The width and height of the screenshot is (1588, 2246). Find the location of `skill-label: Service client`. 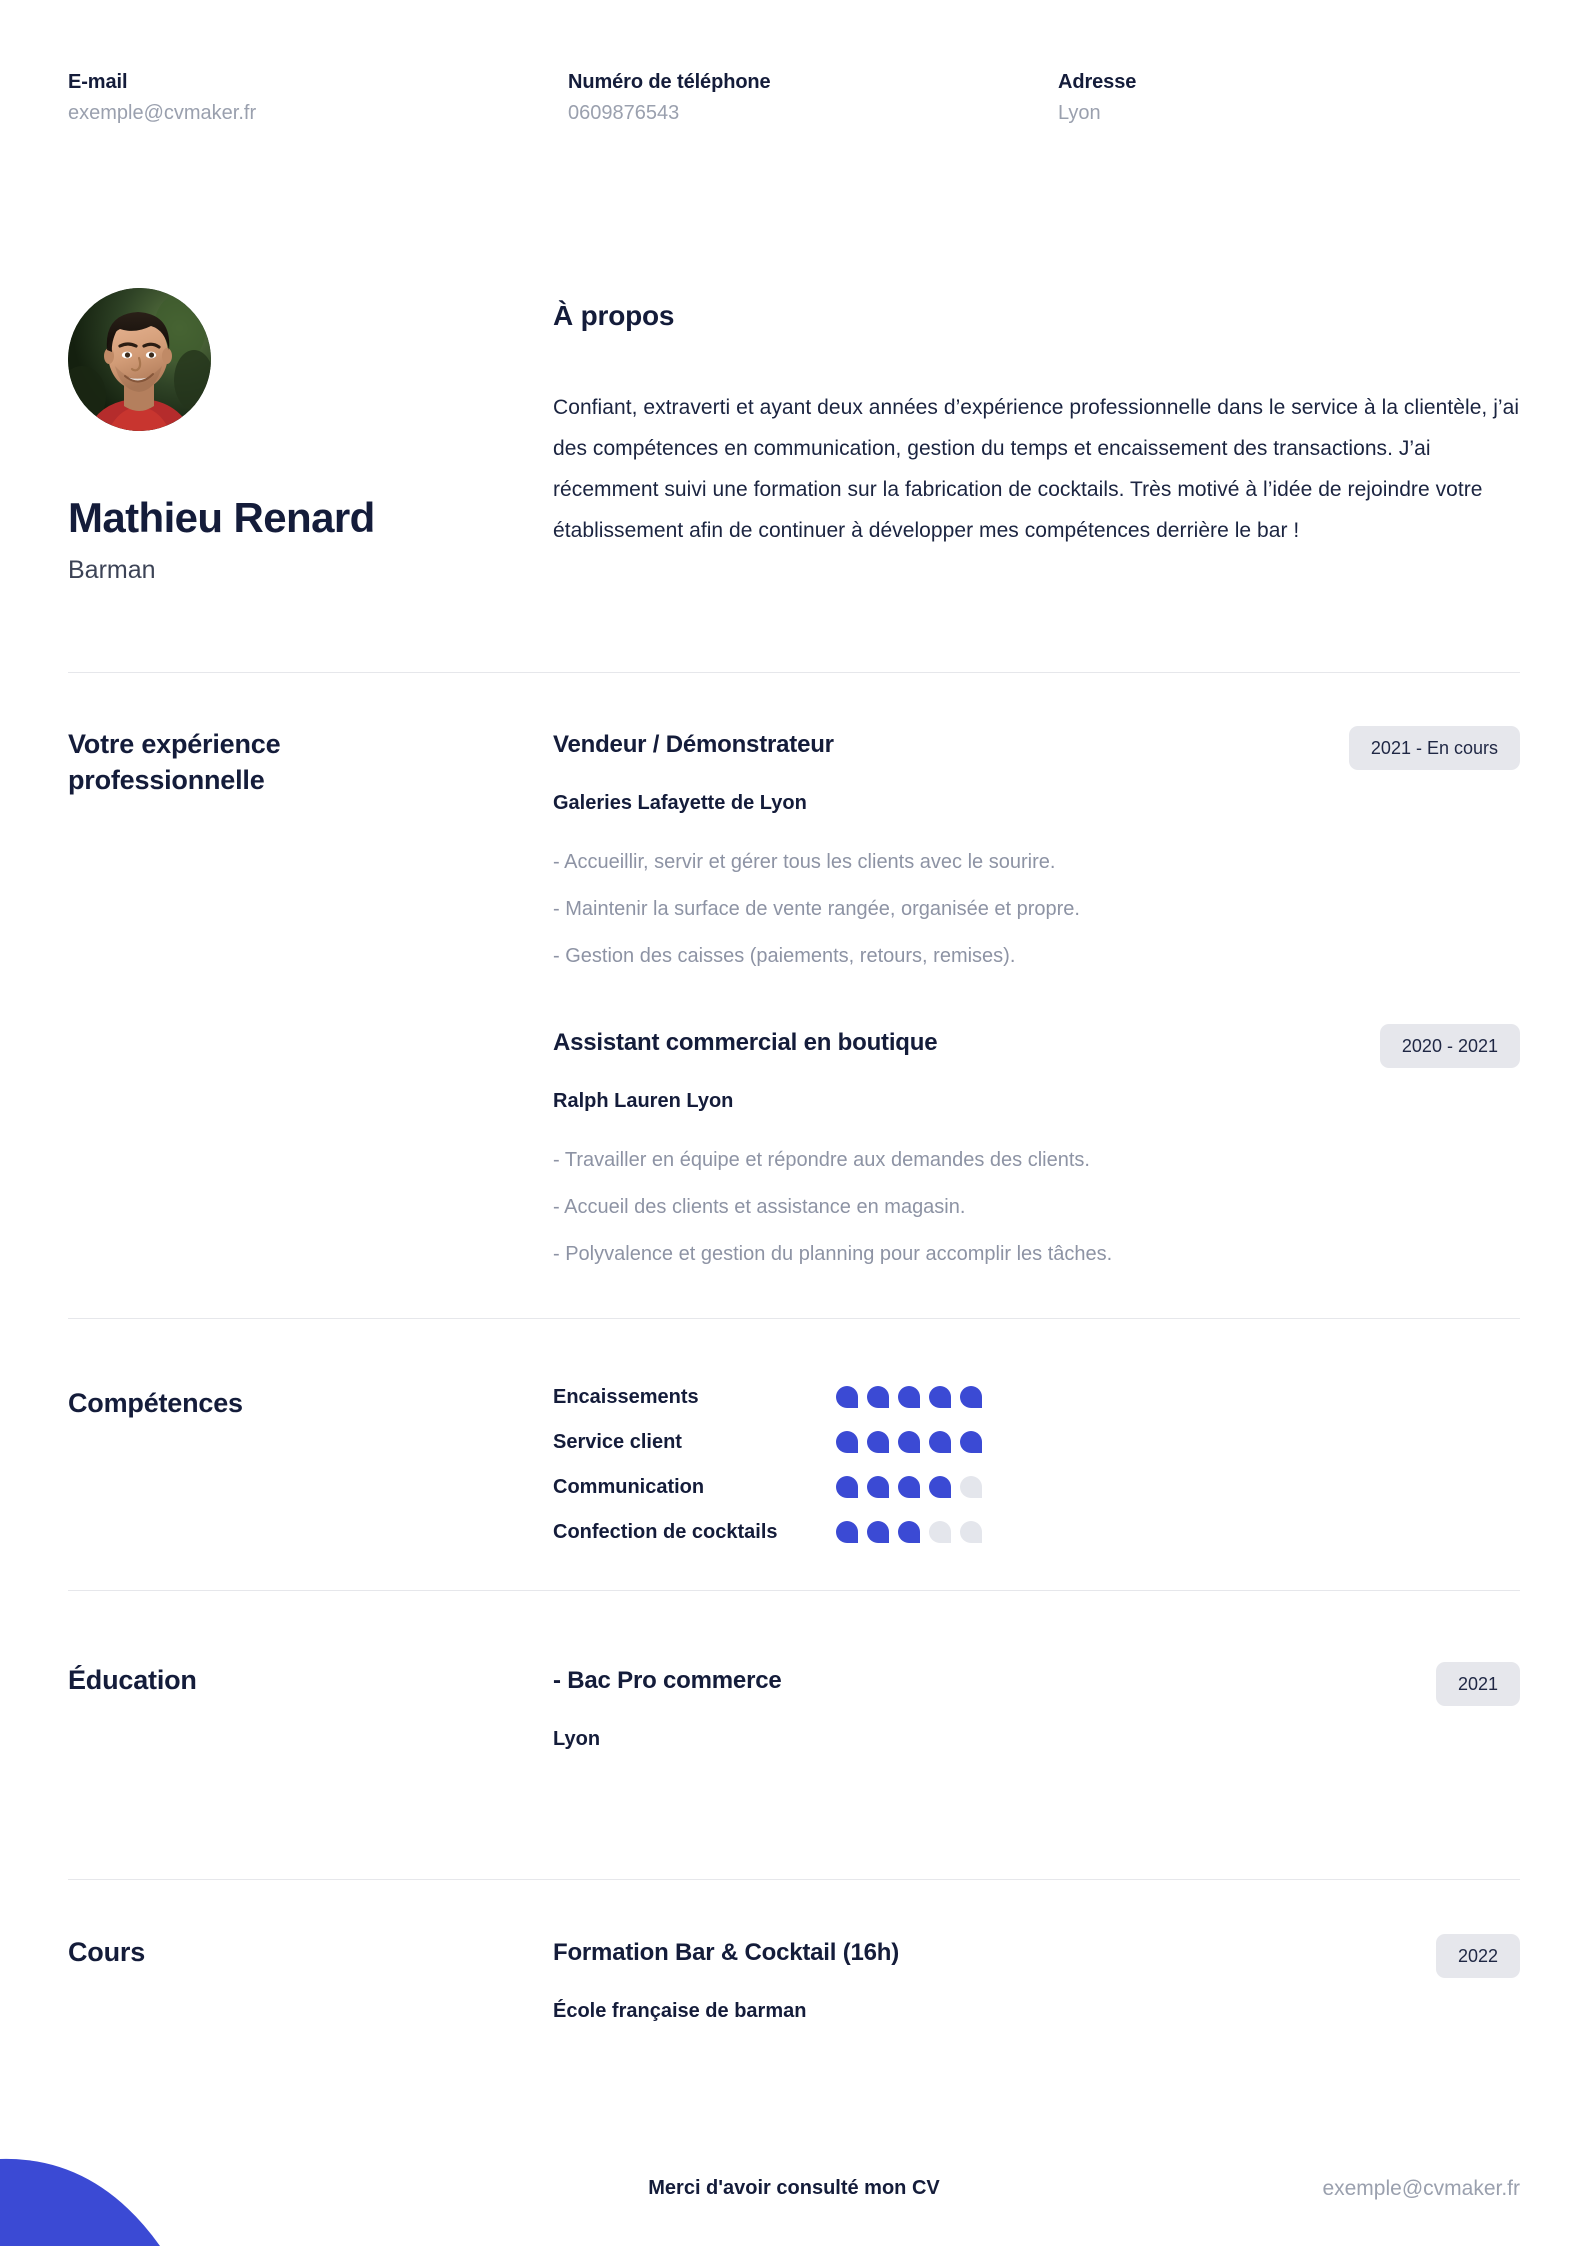

skill-label: Service client is located at coordinates (617, 1442).